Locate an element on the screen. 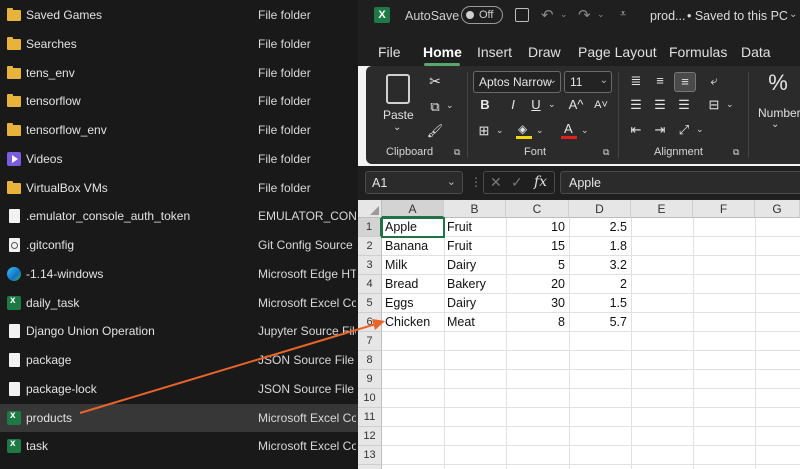  clipboard-dialog-launcher-icon: ⧉ is located at coordinates (457, 152).